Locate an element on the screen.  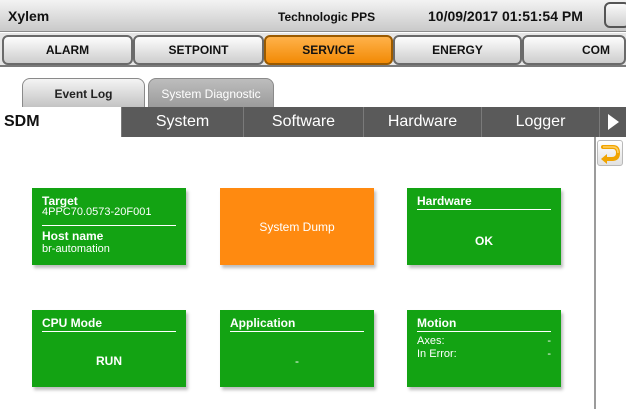
host-name-value: br-automation is located at coordinates (76, 249).